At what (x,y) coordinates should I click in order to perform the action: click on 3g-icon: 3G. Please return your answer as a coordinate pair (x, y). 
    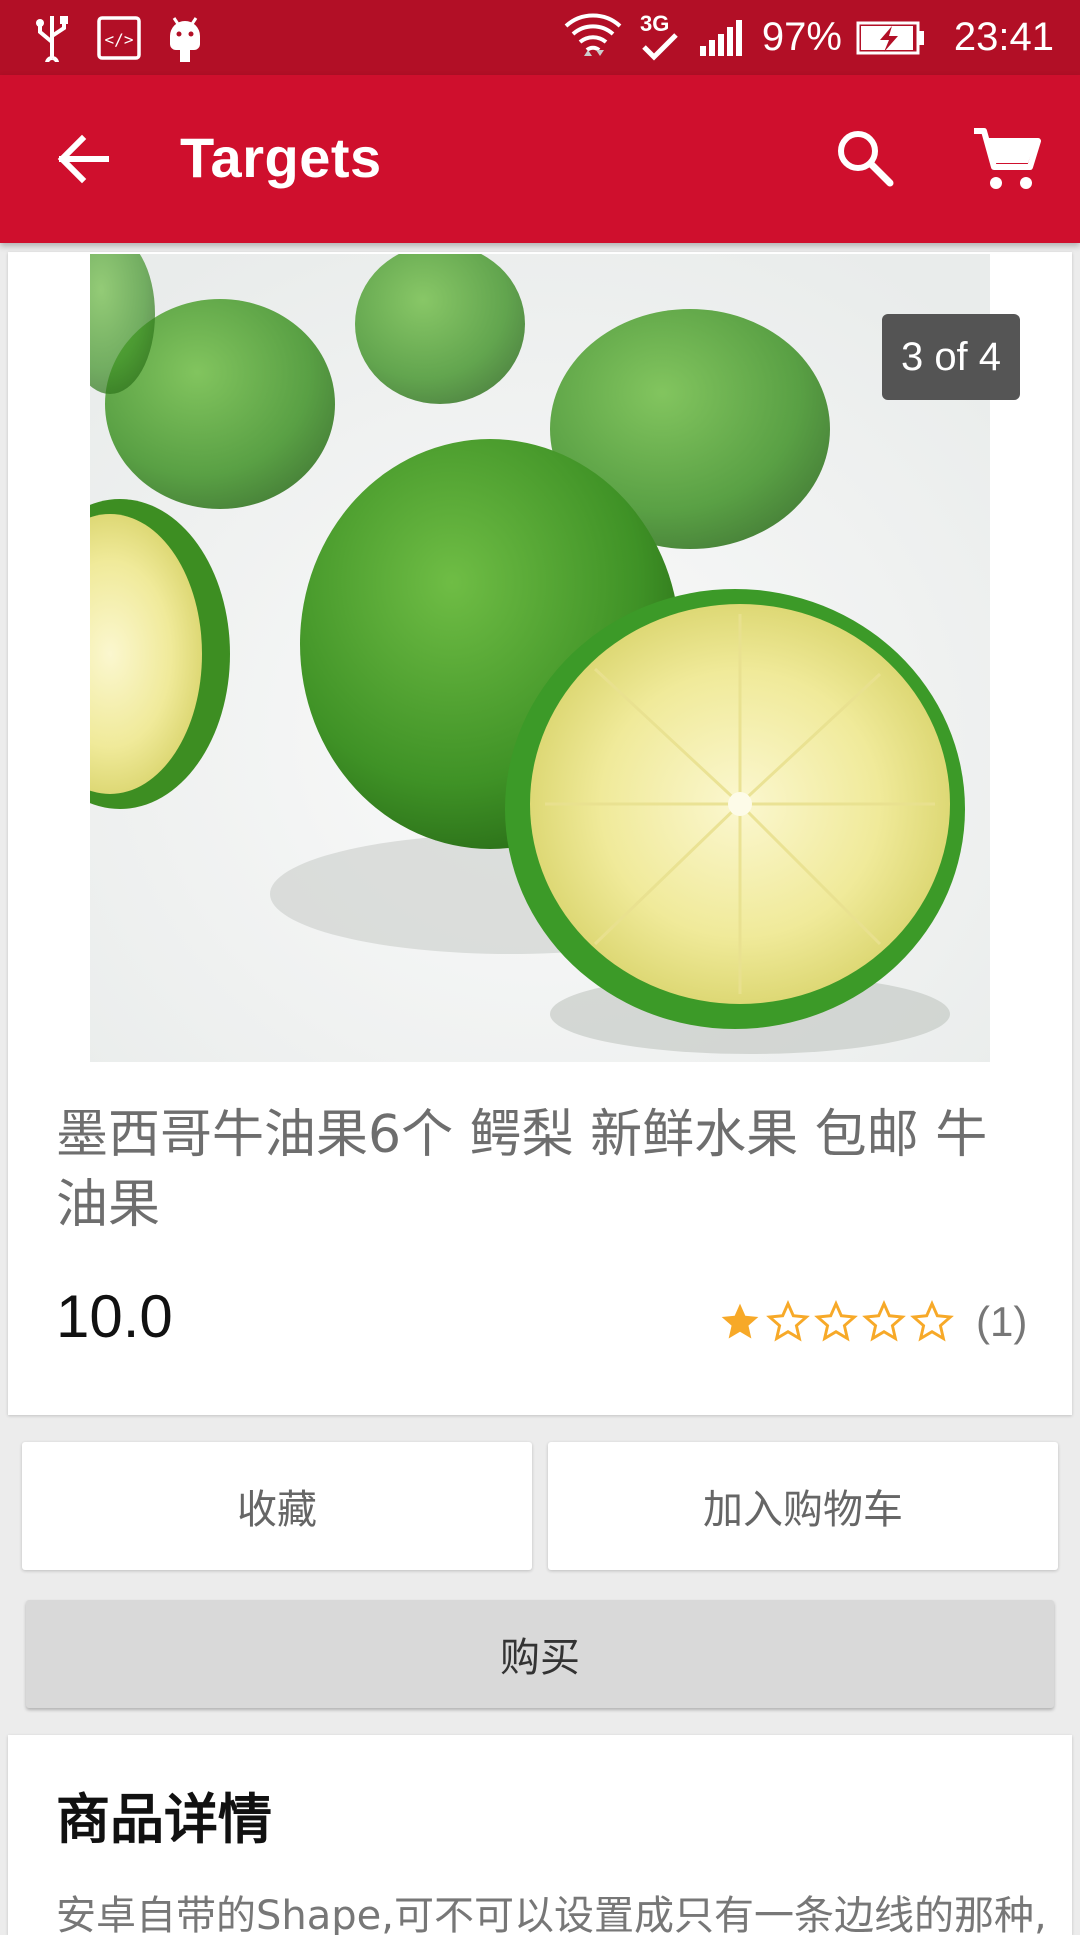
    Looking at the image, I should click on (661, 38).